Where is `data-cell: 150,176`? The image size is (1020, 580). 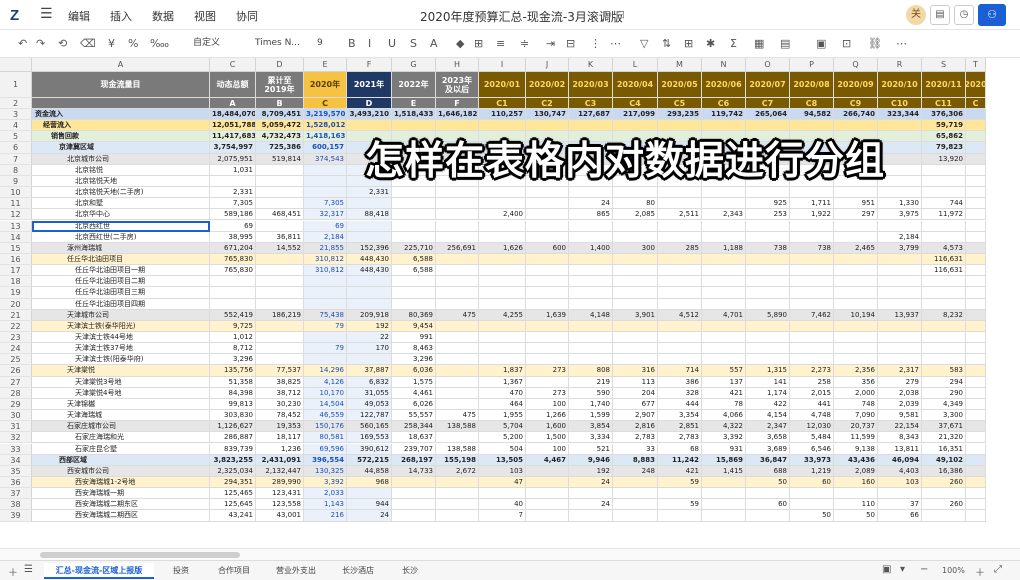 data-cell: 150,176 is located at coordinates (325, 427).